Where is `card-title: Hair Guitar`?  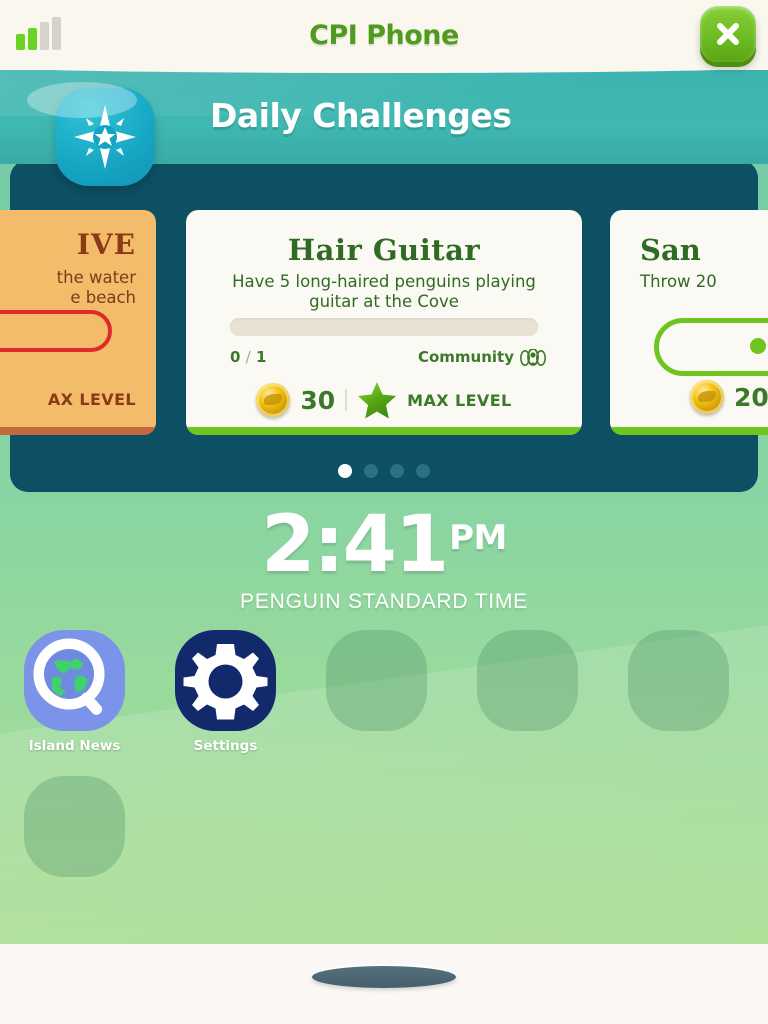 card-title: Hair Guitar is located at coordinates (384, 250).